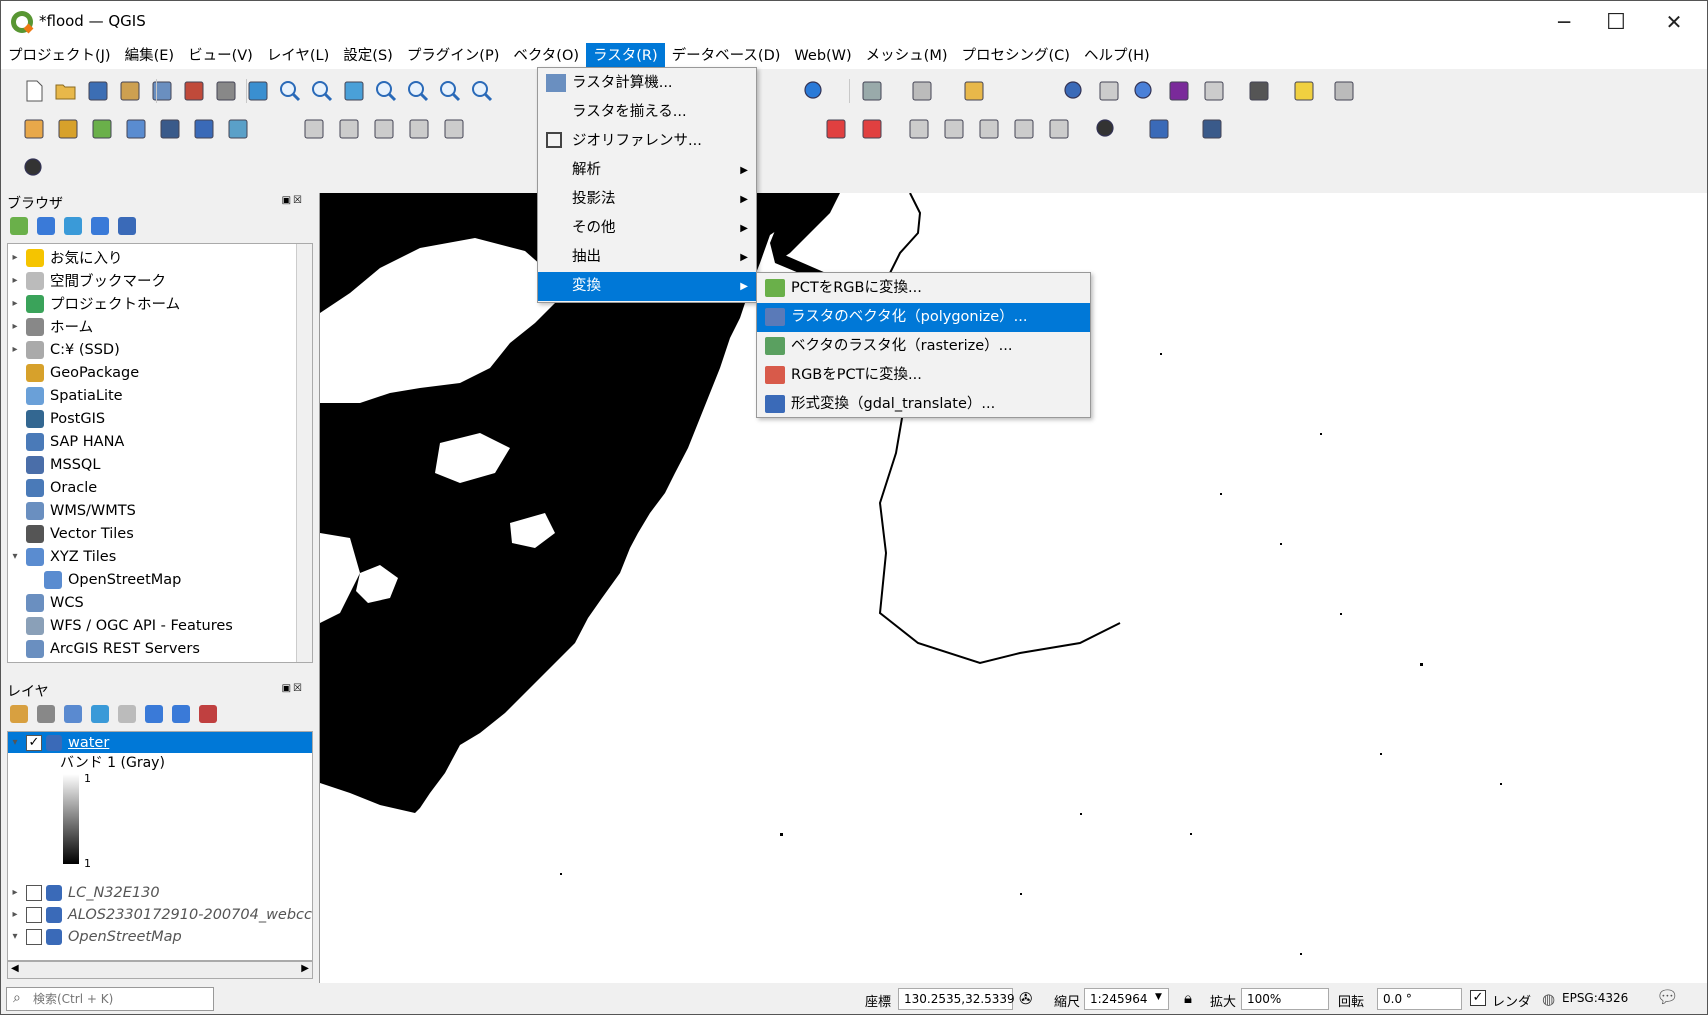 The width and height of the screenshot is (1708, 1015). Describe the element at coordinates (1179, 91) in the screenshot. I see `statistics-icon` at that location.